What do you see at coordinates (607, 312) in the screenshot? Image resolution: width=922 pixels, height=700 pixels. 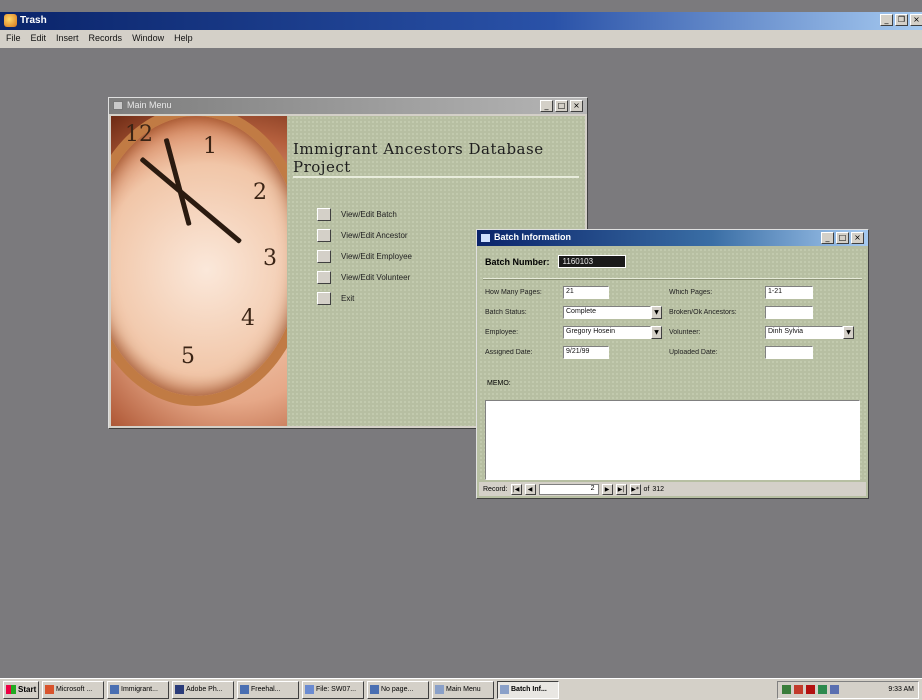 I see `batch-status-select: Complete` at bounding box center [607, 312].